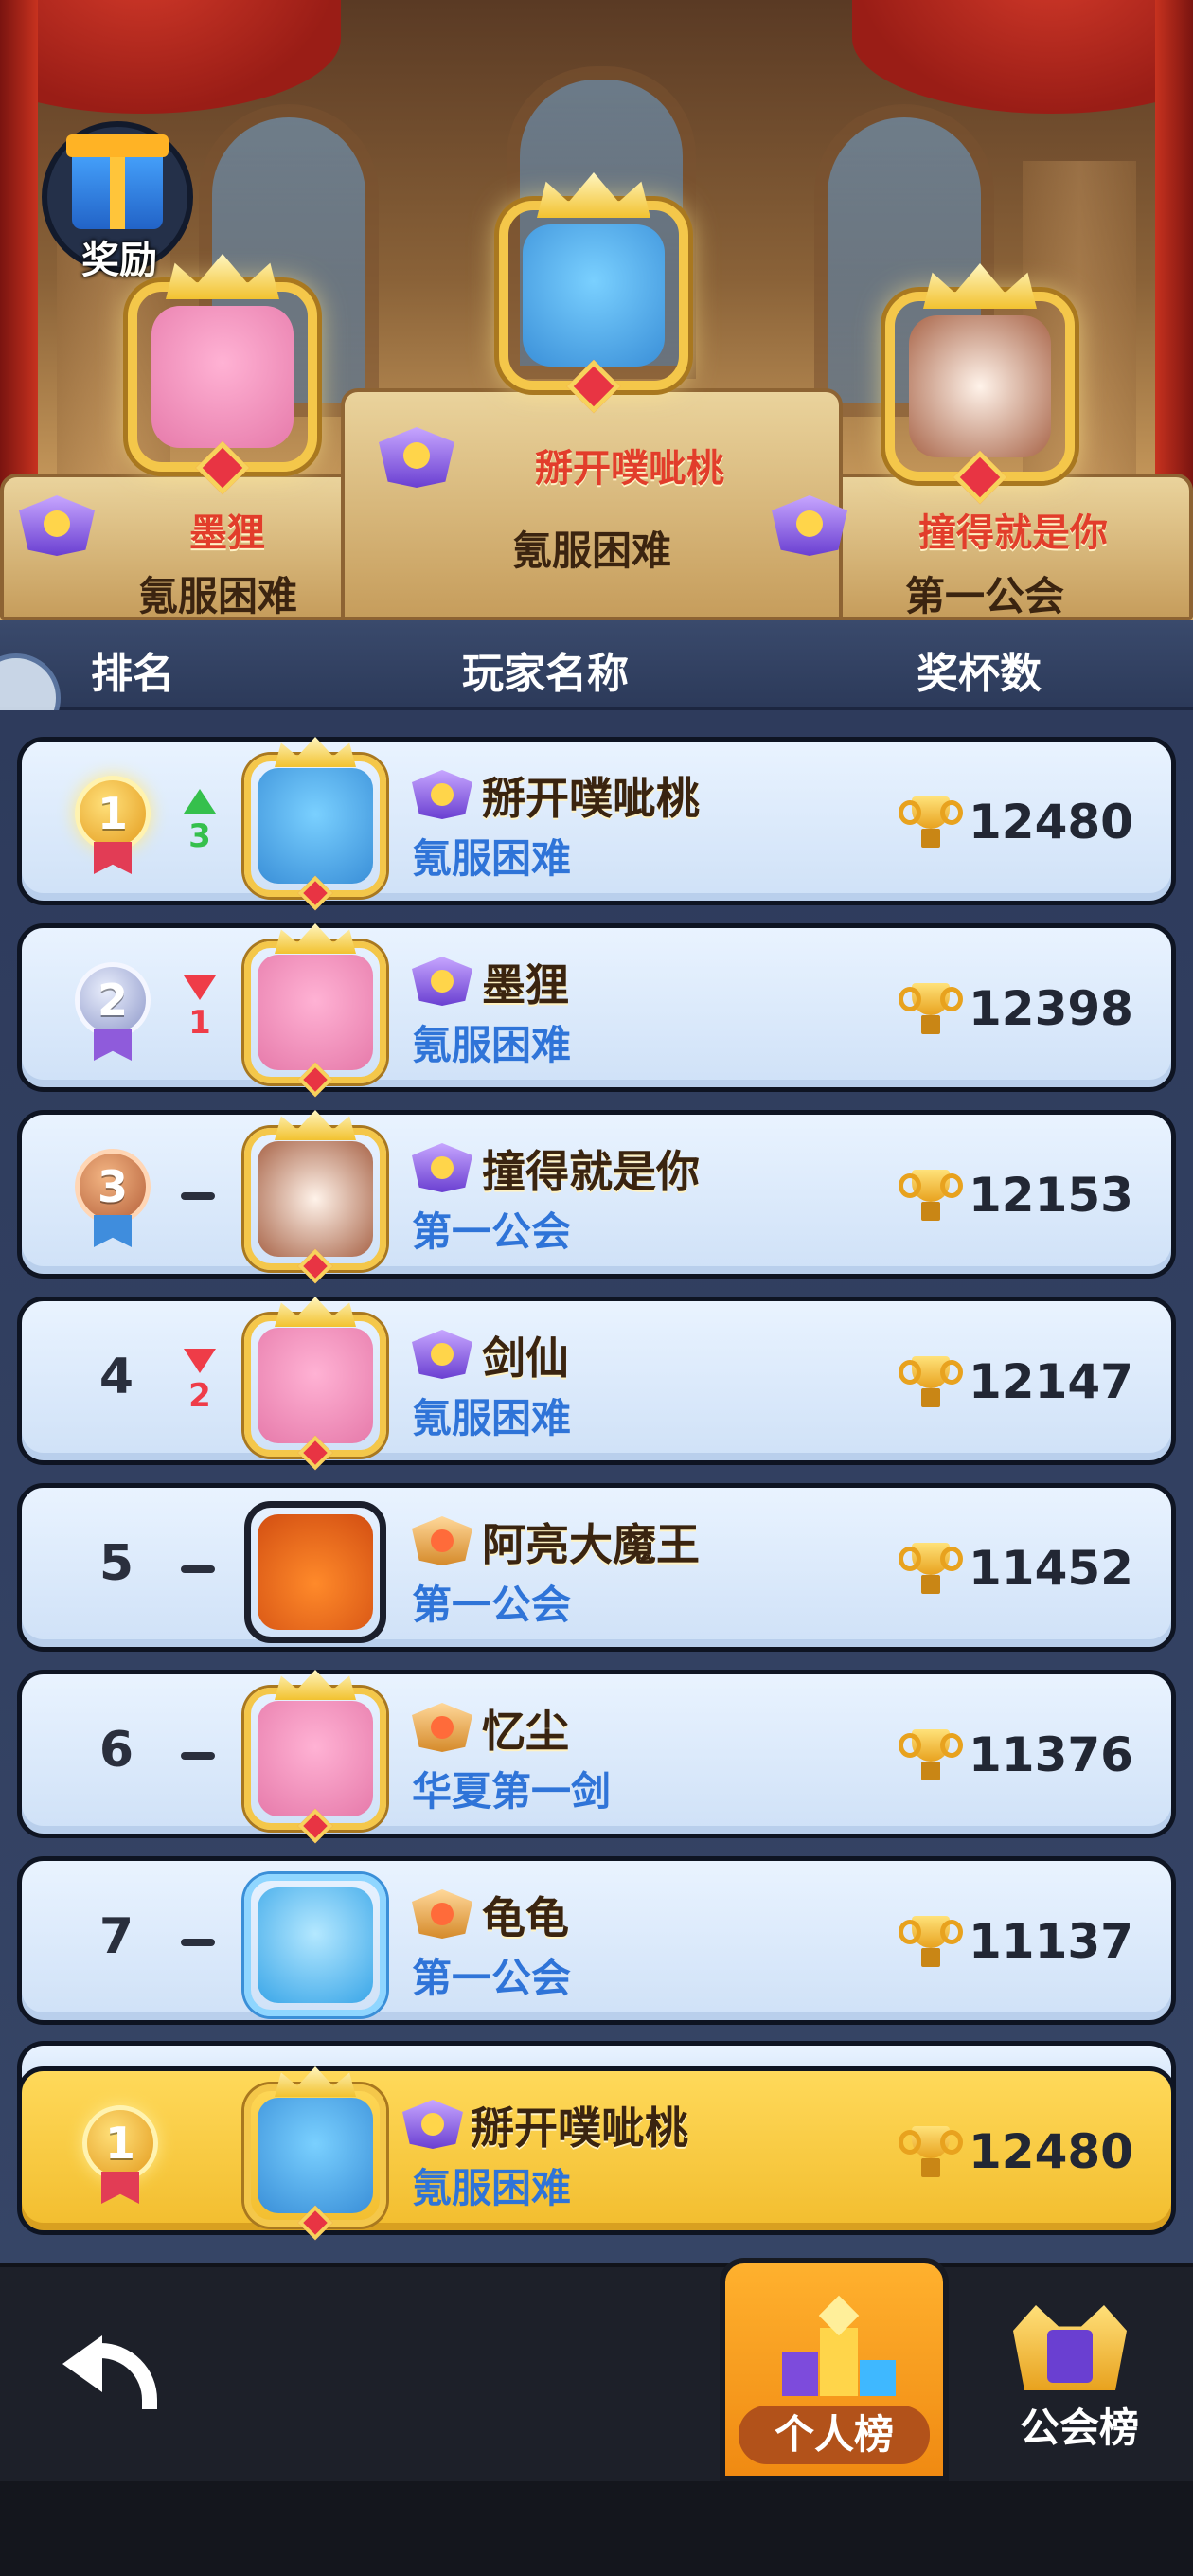 This screenshot has width=1193, height=2576. I want to click on back-button, so click(110, 2363).